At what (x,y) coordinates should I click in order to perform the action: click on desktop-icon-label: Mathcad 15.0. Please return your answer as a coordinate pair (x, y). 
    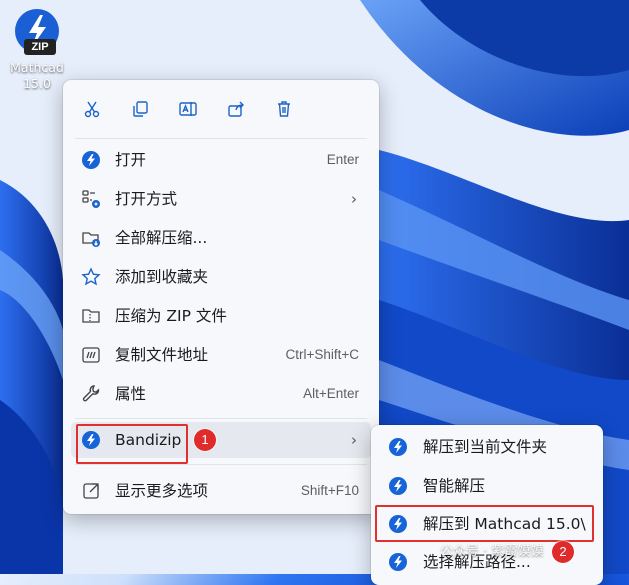
    Looking at the image, I should click on (37, 76).